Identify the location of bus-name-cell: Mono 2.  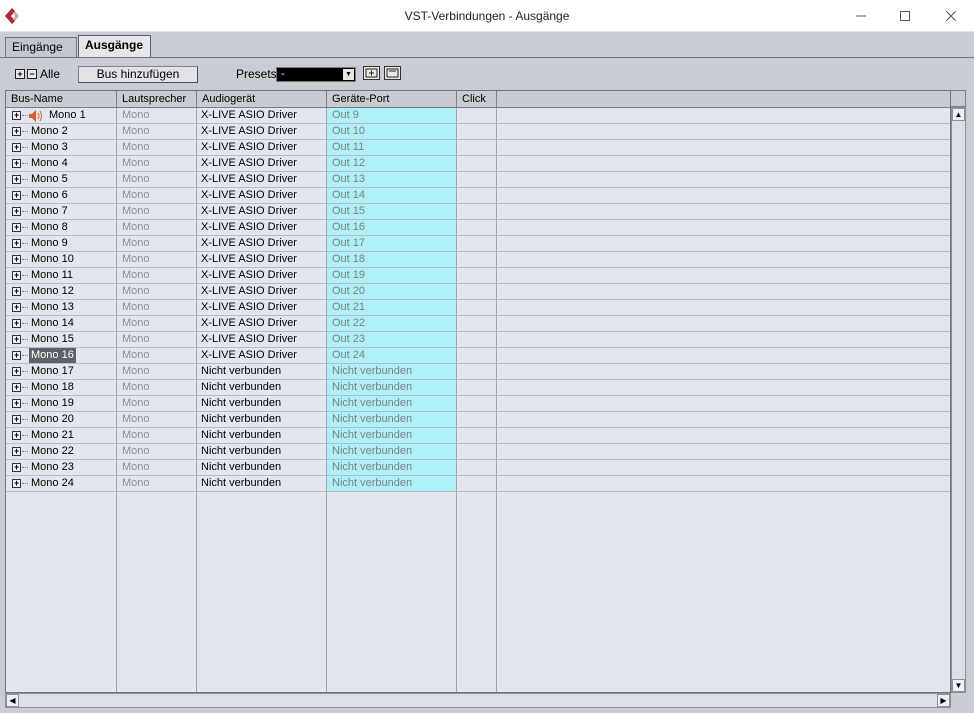
(49, 131).